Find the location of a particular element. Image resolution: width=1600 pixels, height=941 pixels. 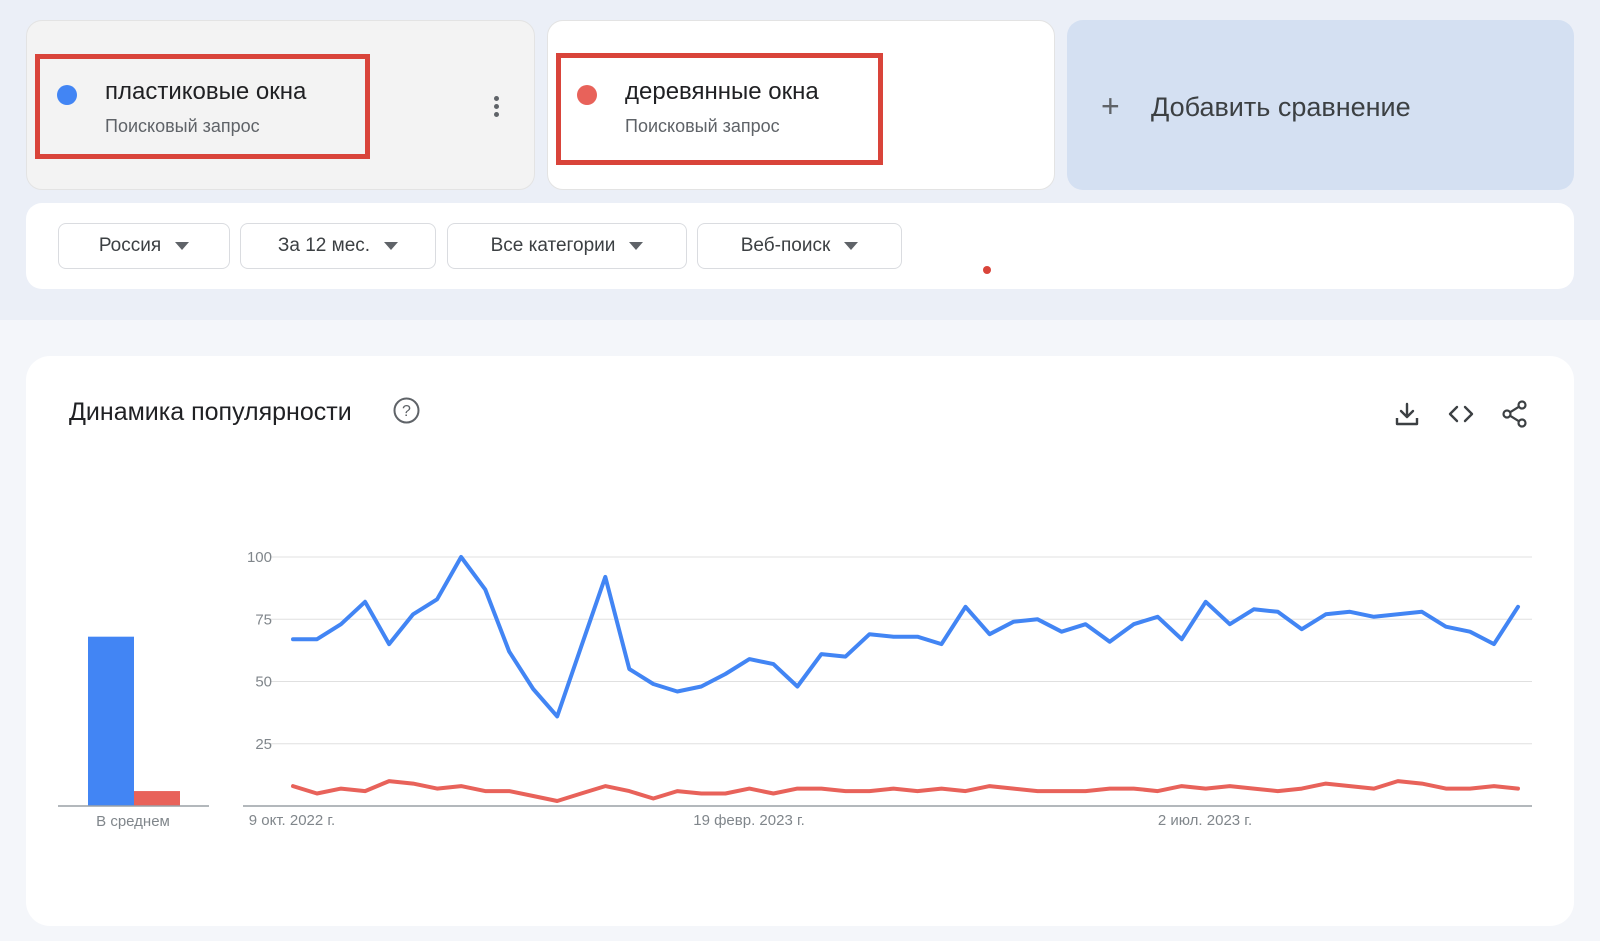

average-label: В среднем is located at coordinates (133, 821).